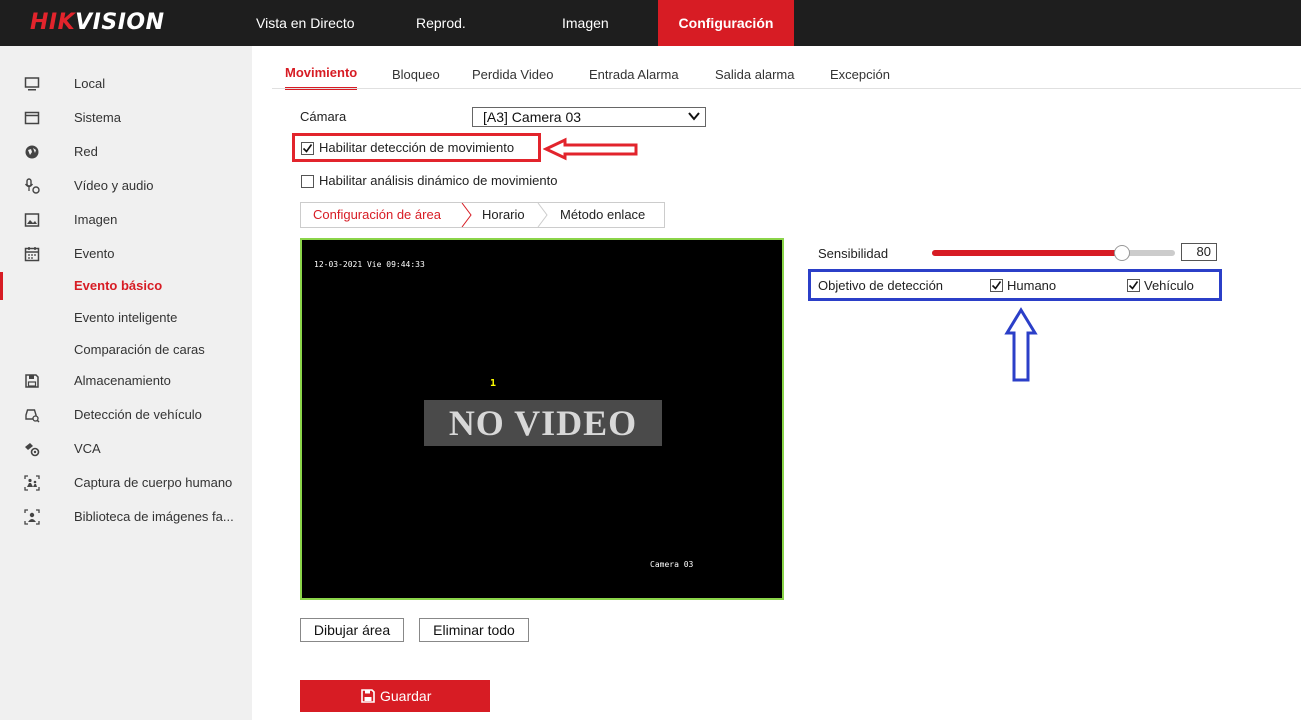 This screenshot has width=1301, height=720. Describe the element at coordinates (126, 152) in the screenshot. I see `sidebar-item-network: Red` at that location.